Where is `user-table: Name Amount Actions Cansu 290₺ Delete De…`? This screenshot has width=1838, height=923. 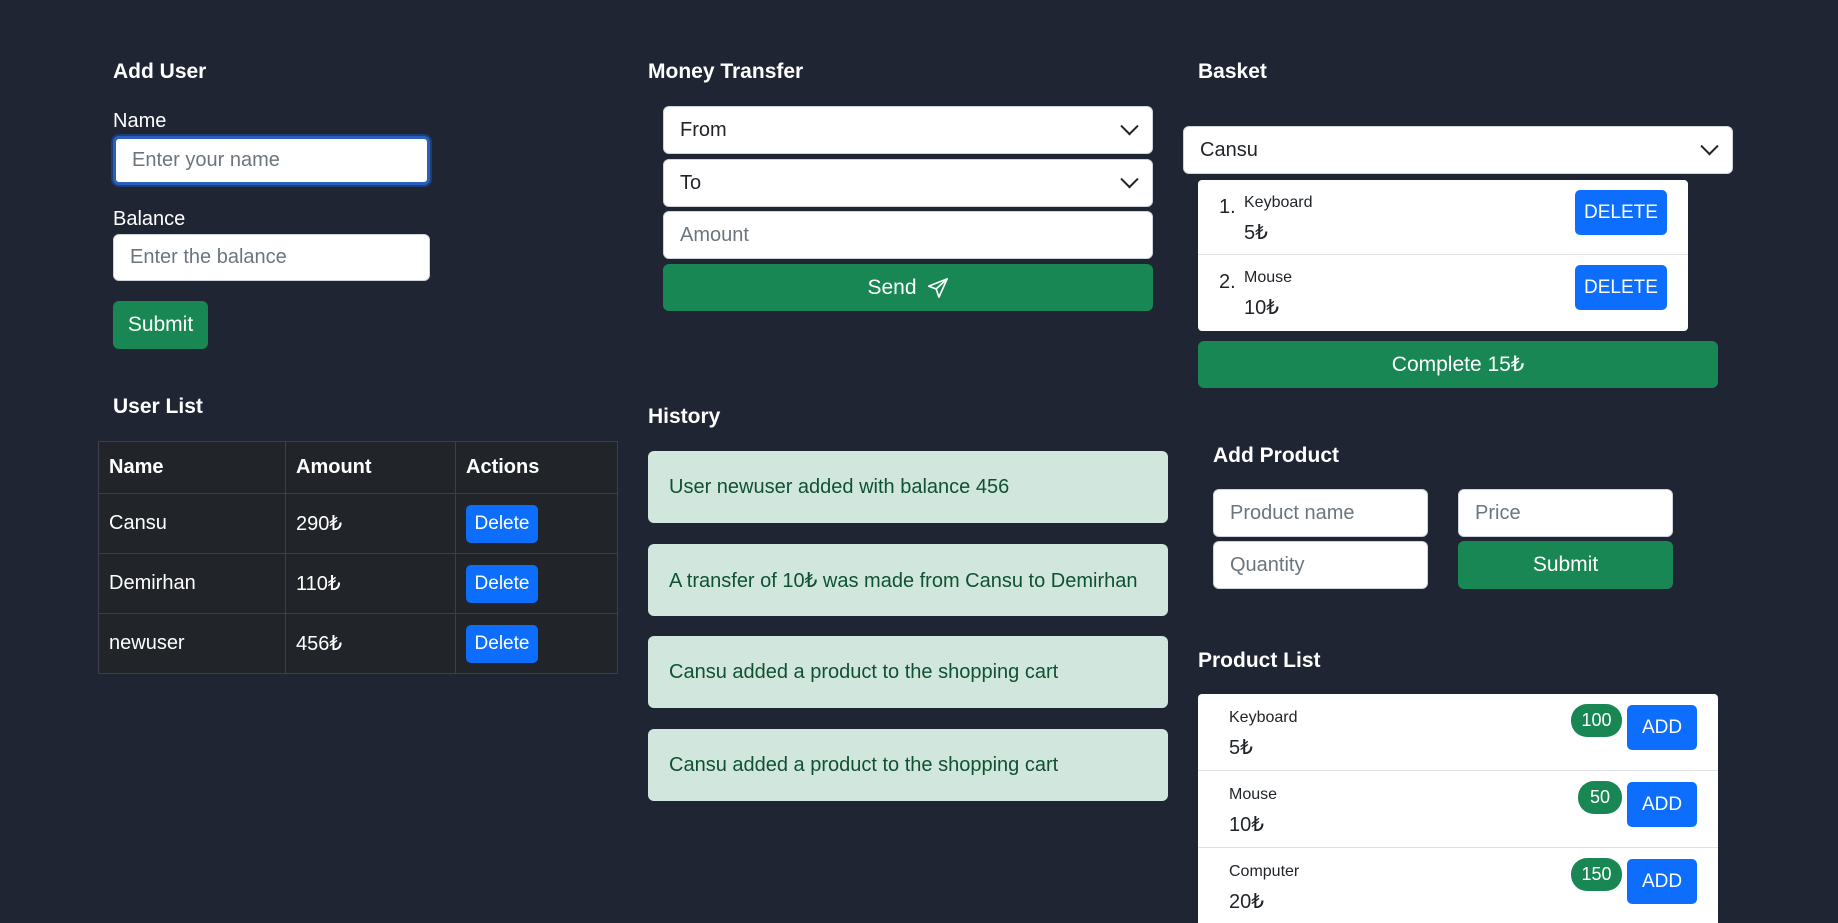
user-table: Name Amount Actions Cansu 290₺ Delete De… is located at coordinates (358, 557).